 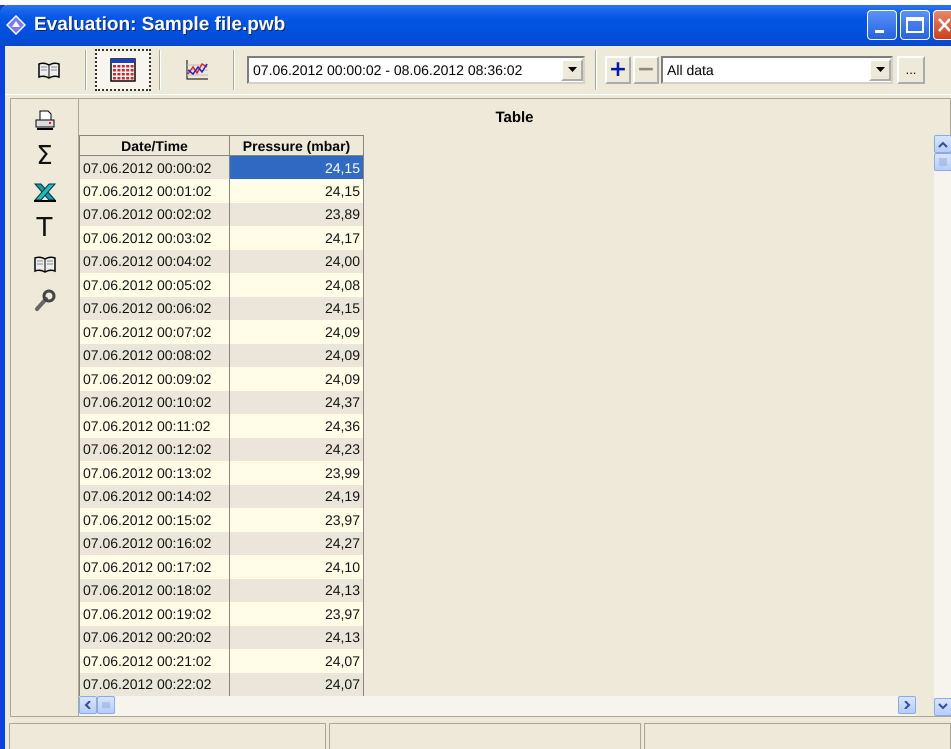 What do you see at coordinates (155, 614) in the screenshot?
I see `table-cell: 07.06.2012 00:19:02` at bounding box center [155, 614].